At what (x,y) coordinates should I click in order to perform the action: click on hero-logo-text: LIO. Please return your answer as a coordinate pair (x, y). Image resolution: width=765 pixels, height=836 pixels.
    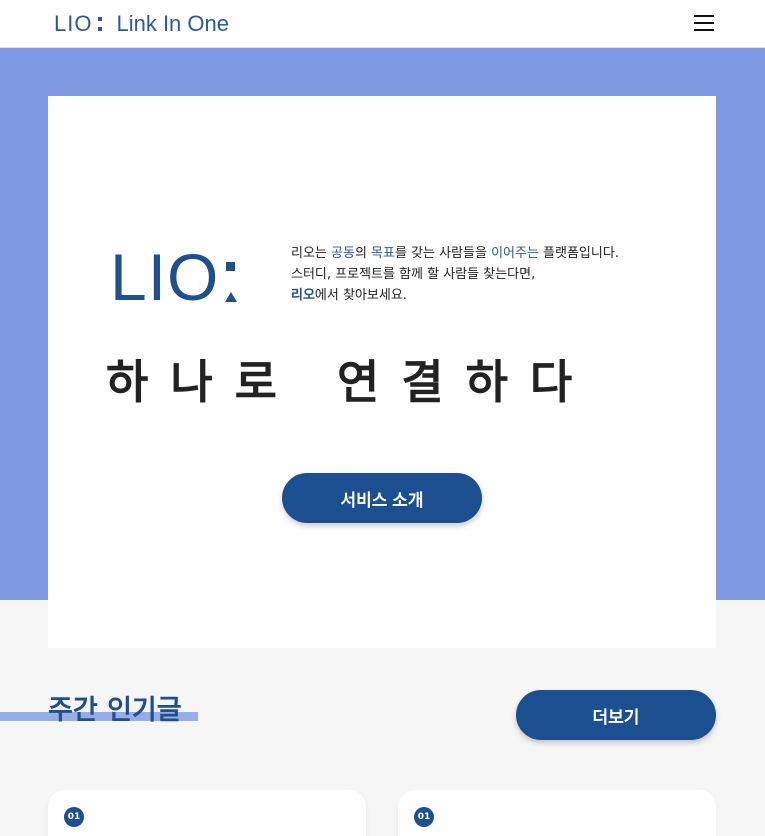
    Looking at the image, I should click on (165, 277).